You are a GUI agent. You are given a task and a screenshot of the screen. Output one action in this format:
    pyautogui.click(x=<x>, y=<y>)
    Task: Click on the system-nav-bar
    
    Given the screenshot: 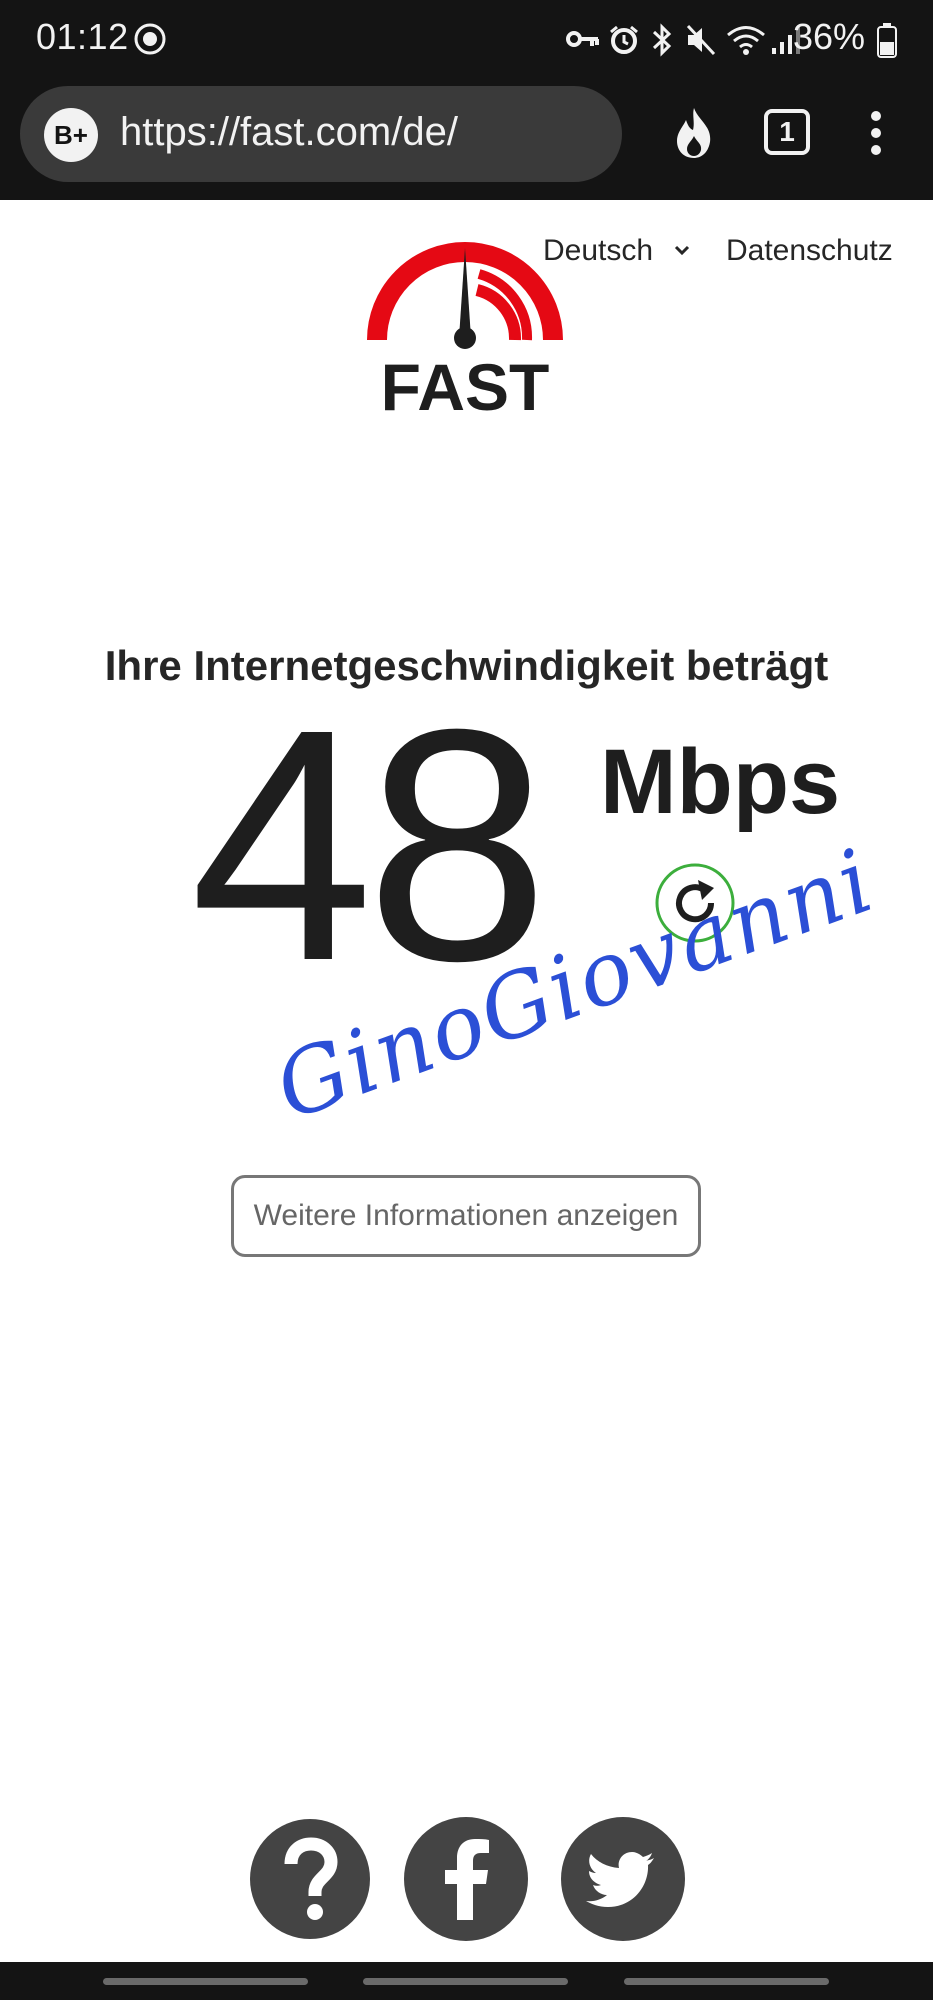 What is the action you would take?
    pyautogui.click(x=466, y=1981)
    